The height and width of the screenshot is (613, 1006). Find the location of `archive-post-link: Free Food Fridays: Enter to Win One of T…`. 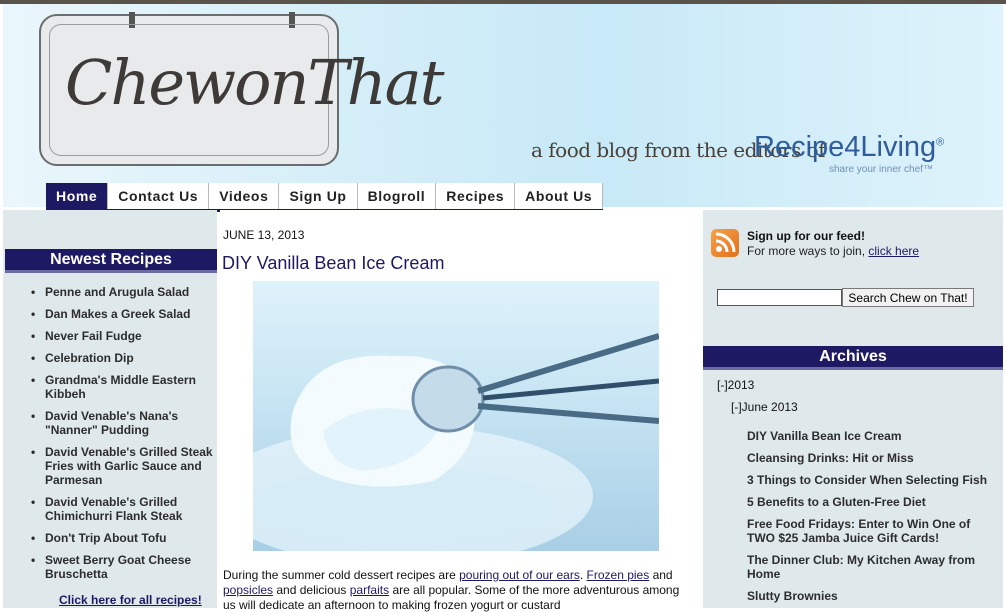

archive-post-link: Free Food Fridays: Enter to Win One of T… is located at coordinates (873, 531).